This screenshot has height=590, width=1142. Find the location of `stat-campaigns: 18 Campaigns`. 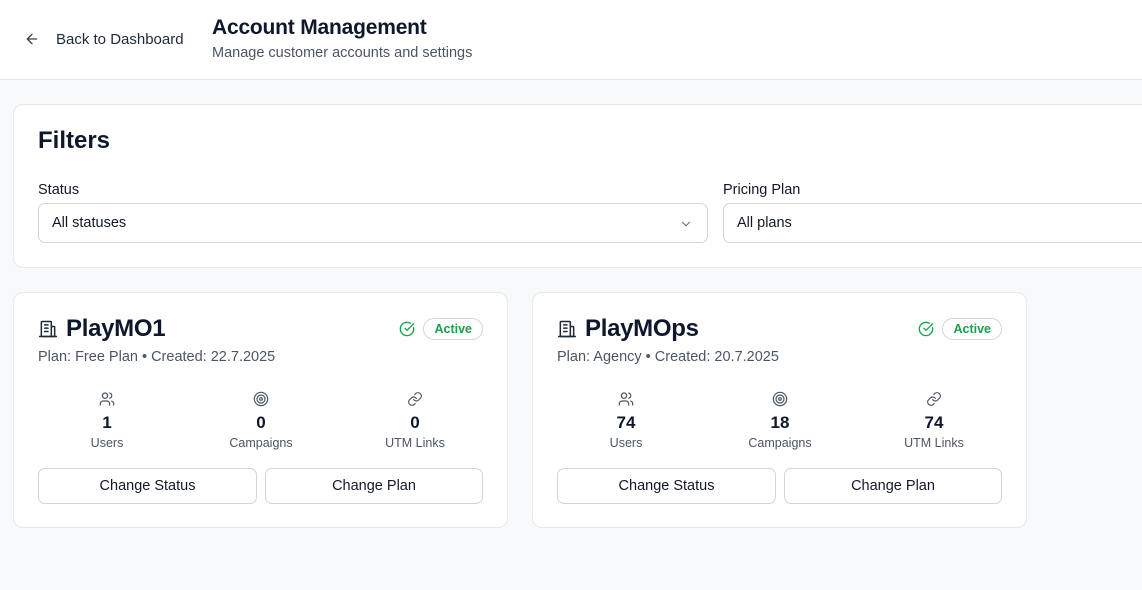

stat-campaigns: 18 Campaigns is located at coordinates (780, 420).